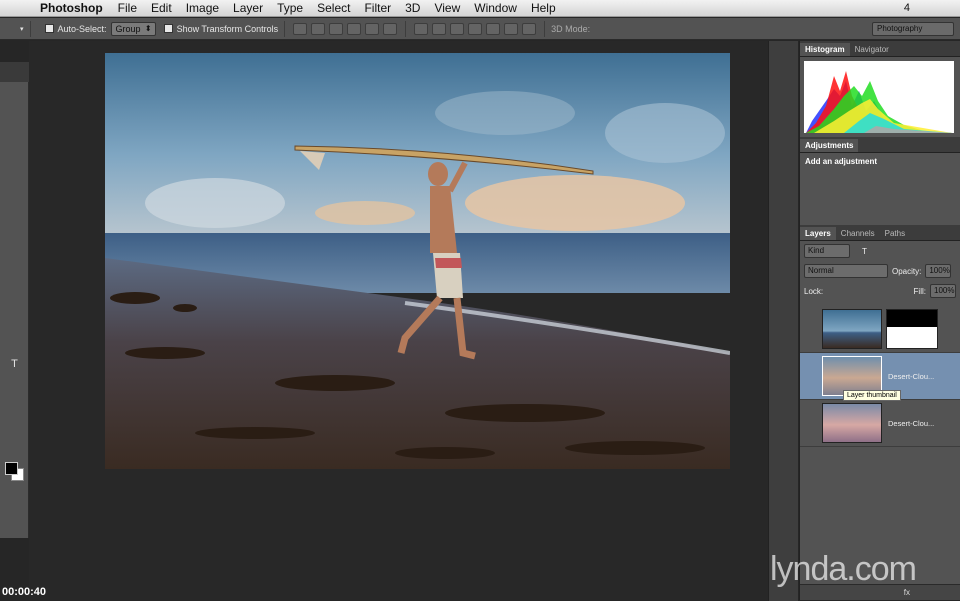 The image size is (960, 601). Describe the element at coordinates (495, 8) in the screenshot. I see `menu-window: Window` at that location.